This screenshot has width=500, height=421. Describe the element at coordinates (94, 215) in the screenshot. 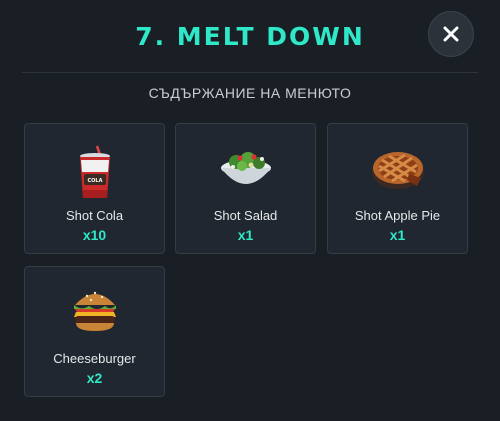

I see `item-name: Shot Cola` at that location.